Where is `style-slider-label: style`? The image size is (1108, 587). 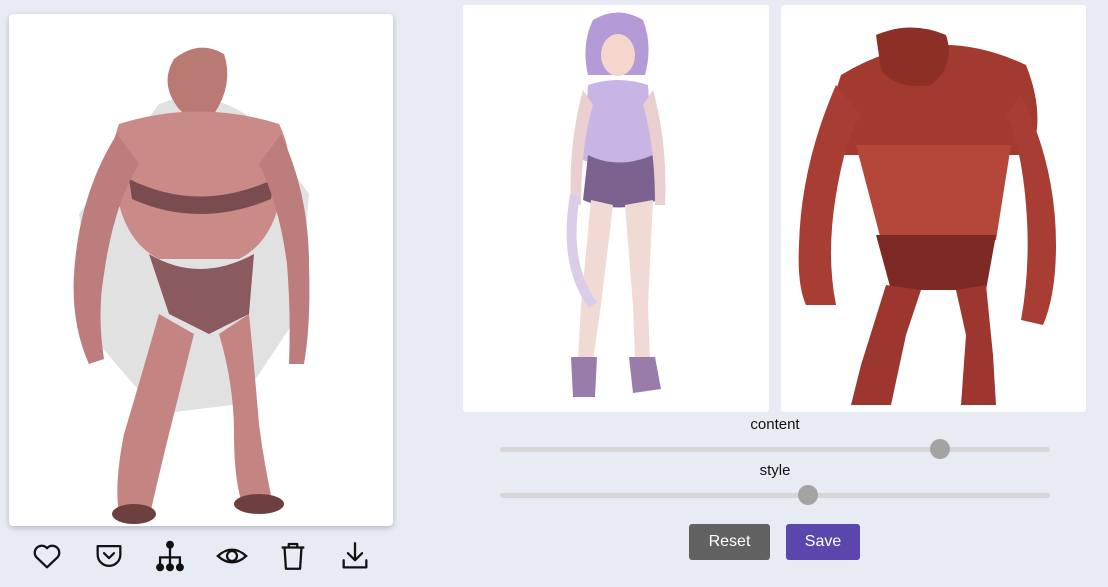
style-slider-label: style is located at coordinates (775, 470).